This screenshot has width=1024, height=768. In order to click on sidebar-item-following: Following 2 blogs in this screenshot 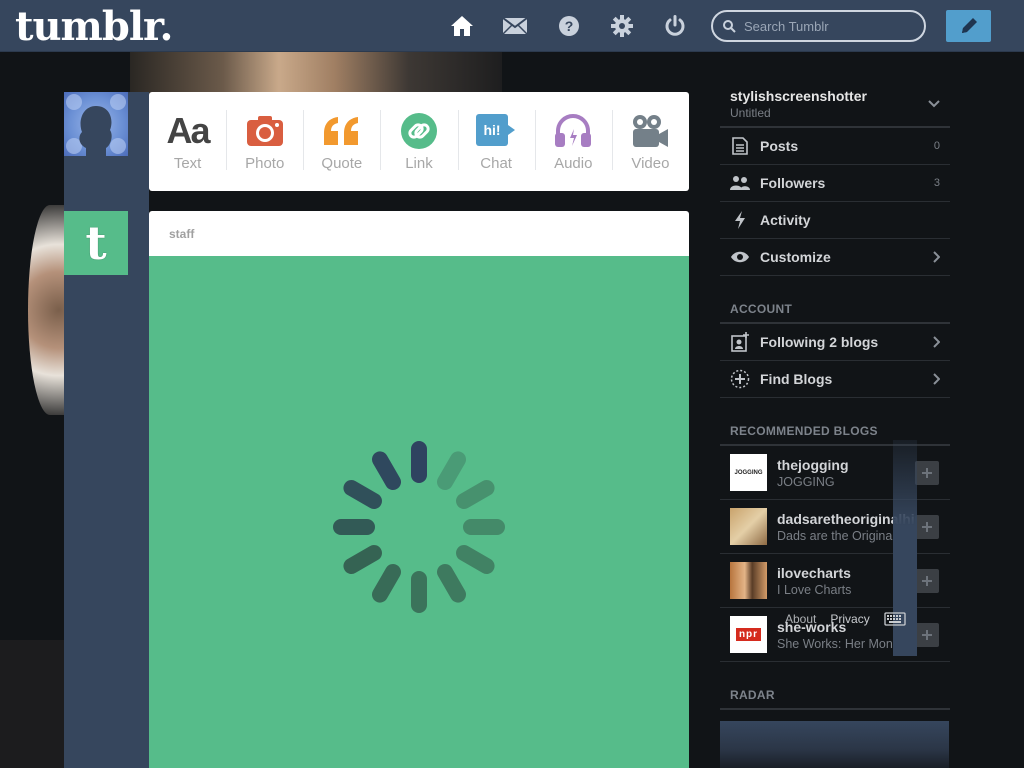, I will do `click(835, 342)`.